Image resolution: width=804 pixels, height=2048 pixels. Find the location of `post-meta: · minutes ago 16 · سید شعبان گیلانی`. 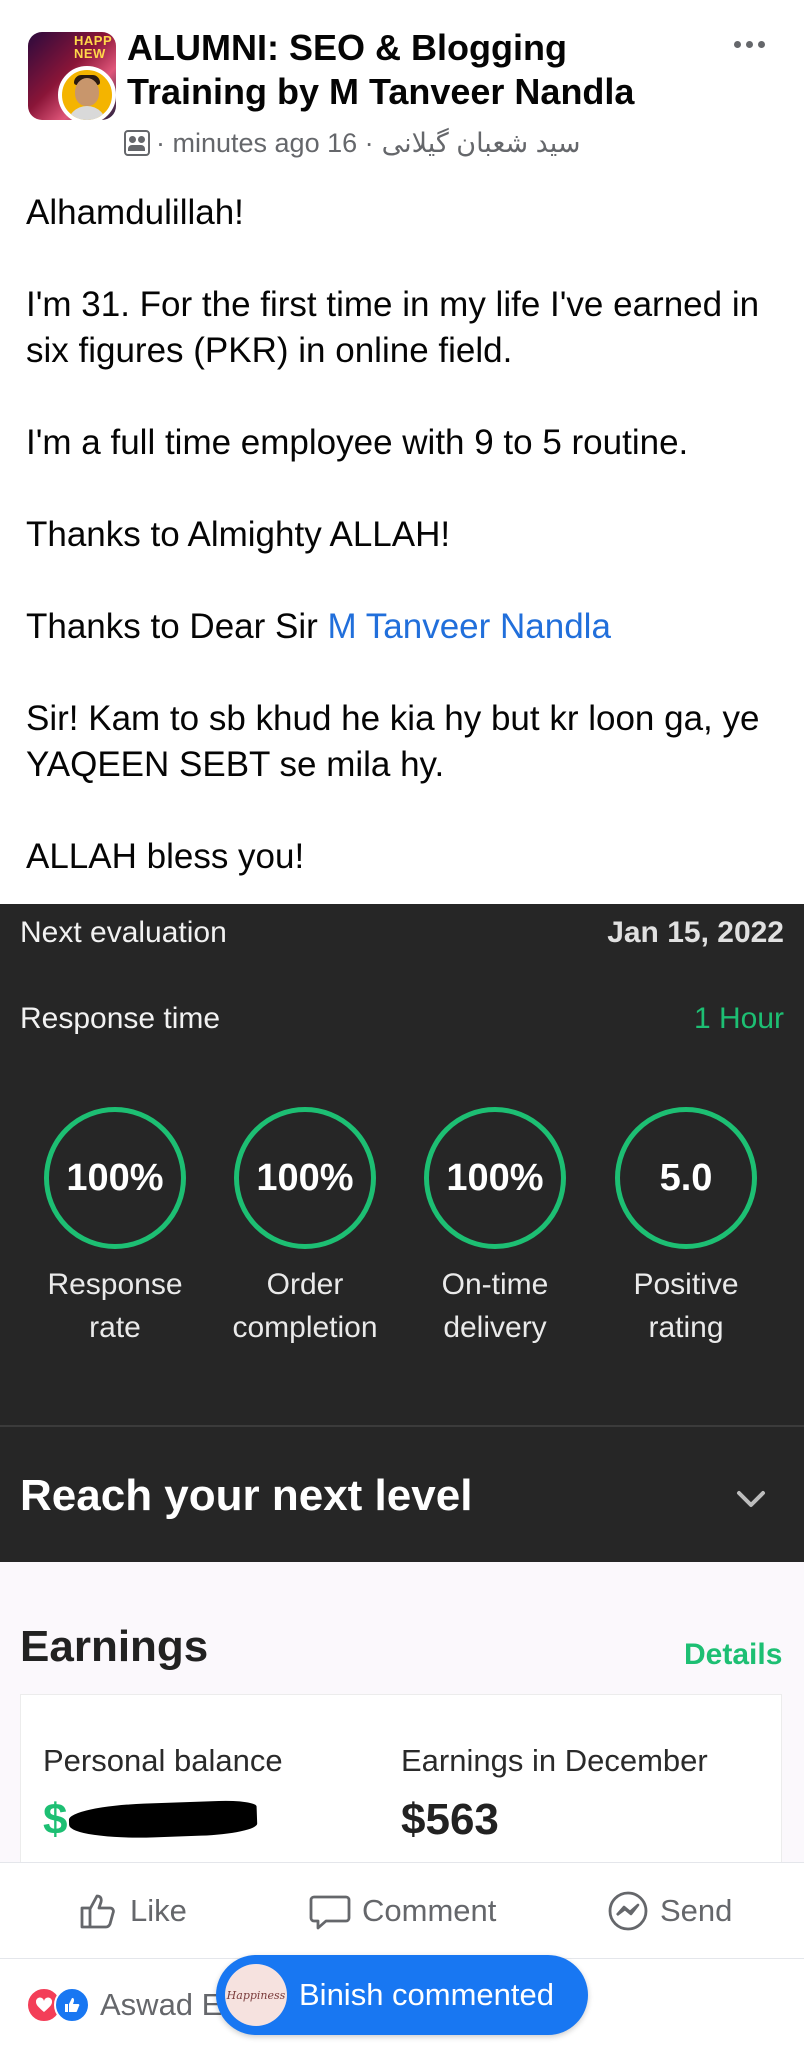

post-meta: · minutes ago 16 · سید شعبان گیلانی is located at coordinates (352, 143).